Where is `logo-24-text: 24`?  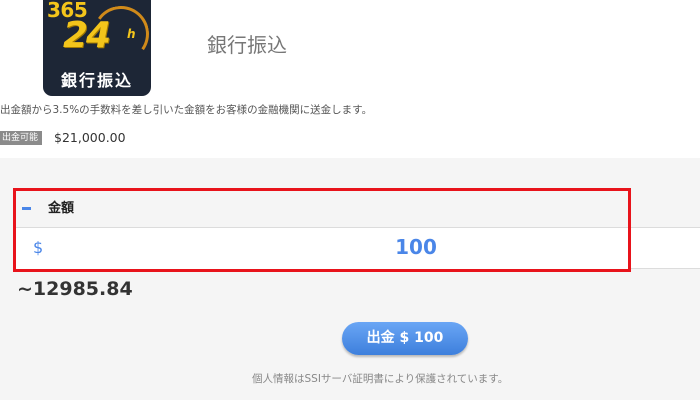 logo-24-text: 24 is located at coordinates (87, 35).